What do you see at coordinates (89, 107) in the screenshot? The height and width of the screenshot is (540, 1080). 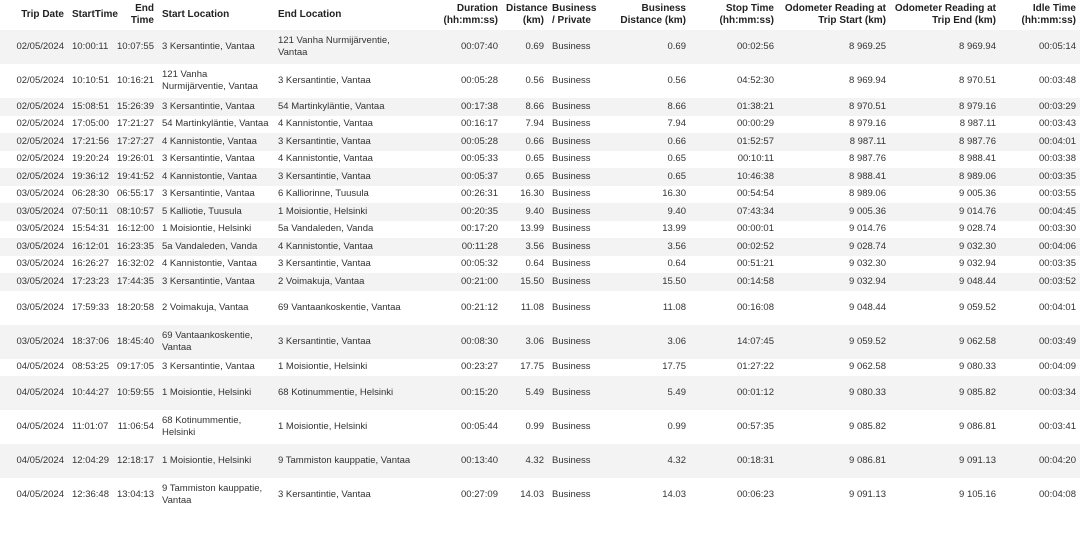 I see `table-cell: 15:08:51` at bounding box center [89, 107].